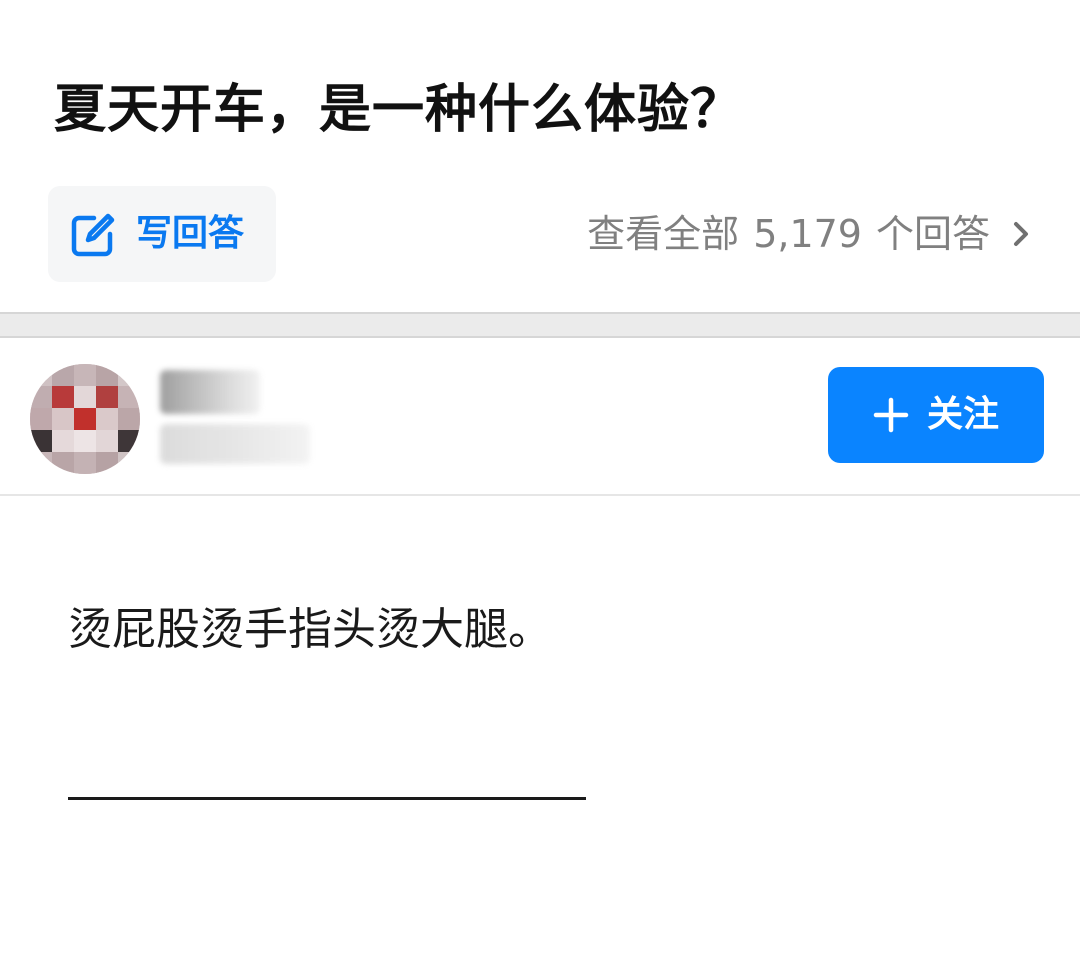 This screenshot has height=960, width=1080. I want to click on author-name-redacted, so click(210, 392).